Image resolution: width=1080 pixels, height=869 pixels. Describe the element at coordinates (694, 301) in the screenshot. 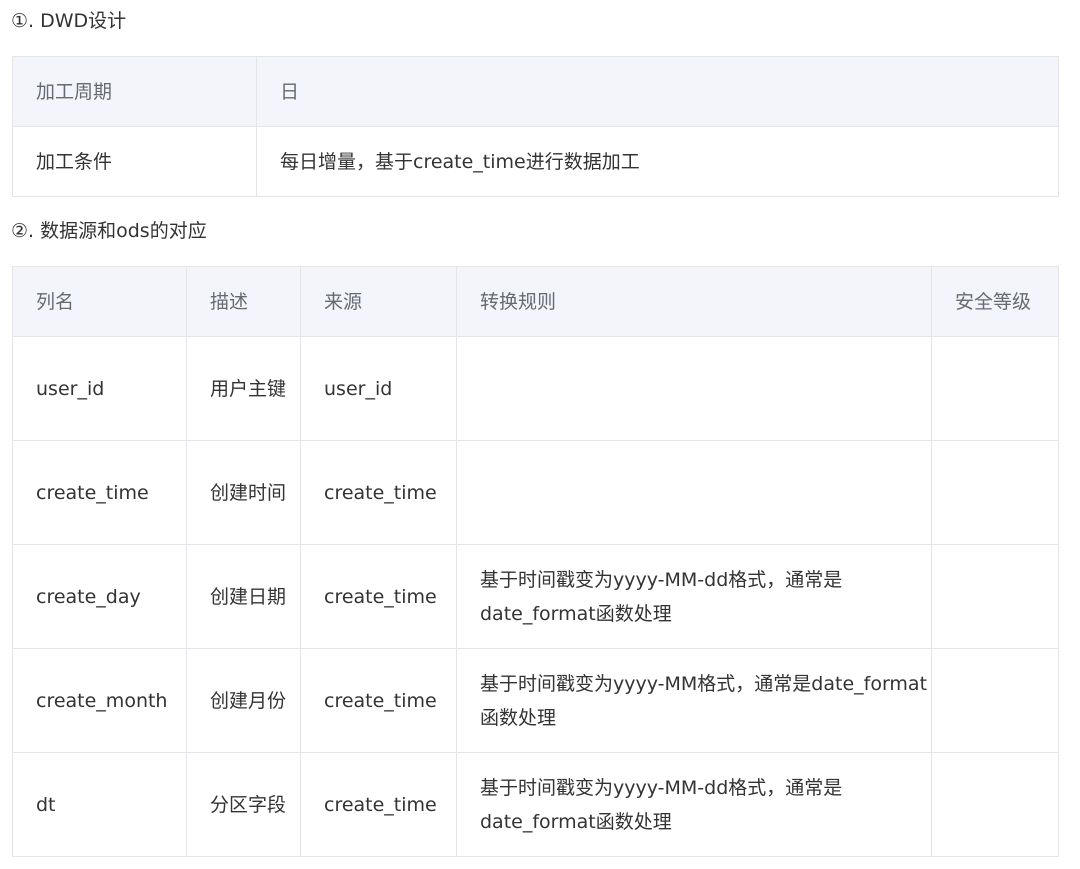

I see `column-header-rule: 转换规则` at that location.